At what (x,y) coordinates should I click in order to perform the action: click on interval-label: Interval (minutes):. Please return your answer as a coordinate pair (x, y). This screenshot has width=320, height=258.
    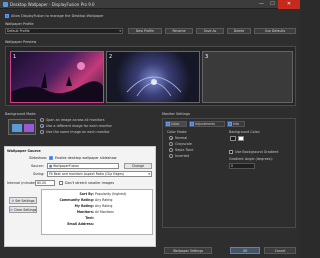
    Looking at the image, I should click on (23, 183).